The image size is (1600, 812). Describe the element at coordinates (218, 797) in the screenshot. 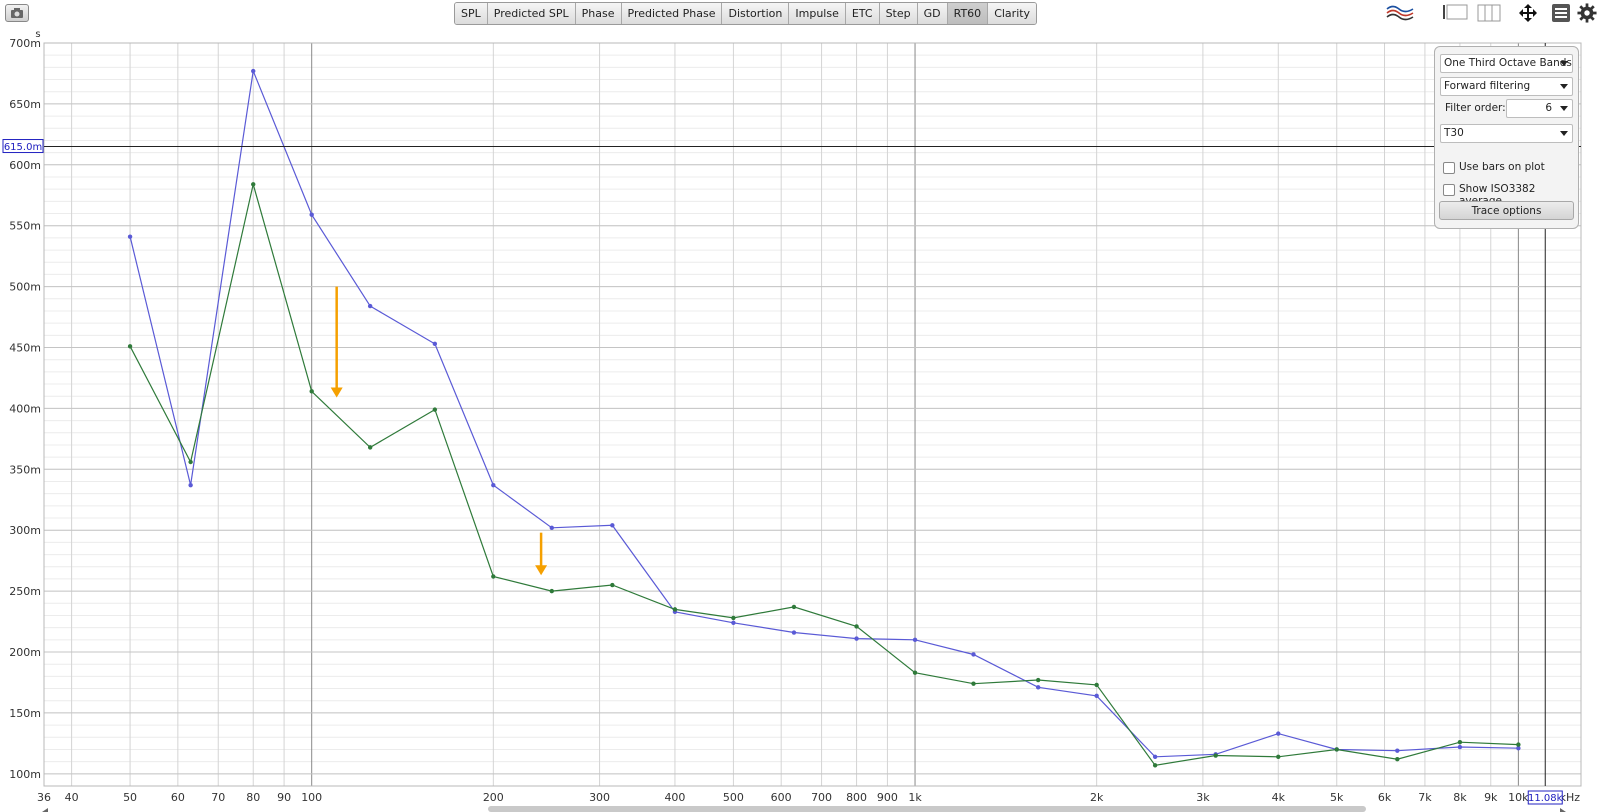

I see `x-tick-label: 70` at that location.